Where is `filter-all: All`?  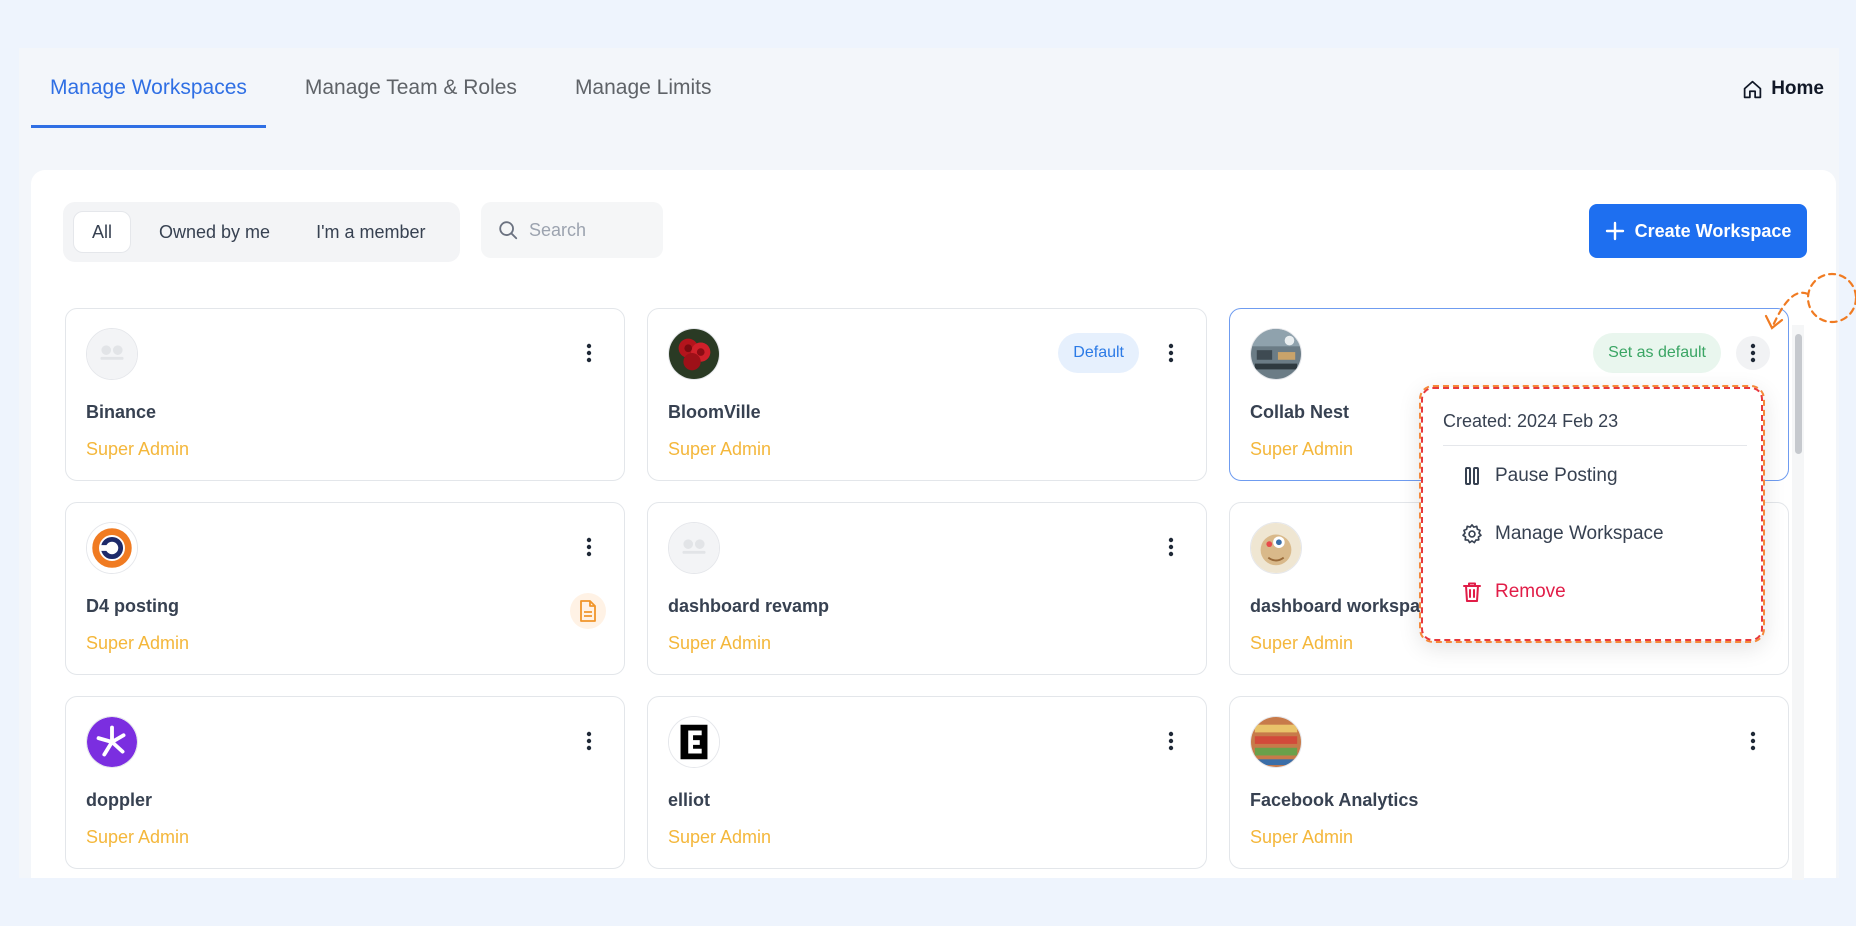 filter-all: All is located at coordinates (102, 232).